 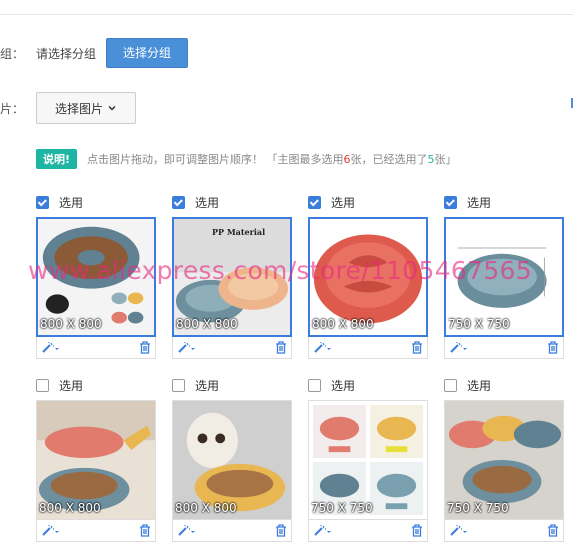 I want to click on select-image-button: 选择图片, so click(x=86, y=108).